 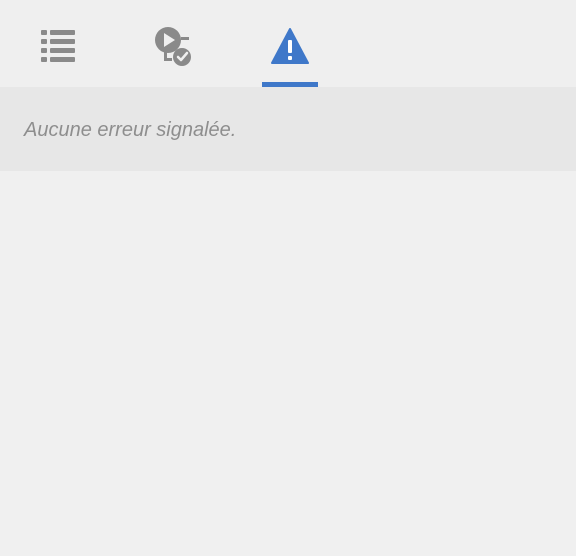 I want to click on warning-icon, so click(x=290, y=46).